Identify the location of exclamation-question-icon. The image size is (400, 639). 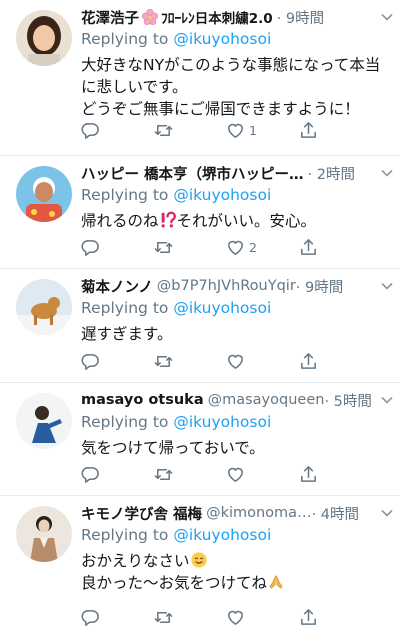
(168, 219).